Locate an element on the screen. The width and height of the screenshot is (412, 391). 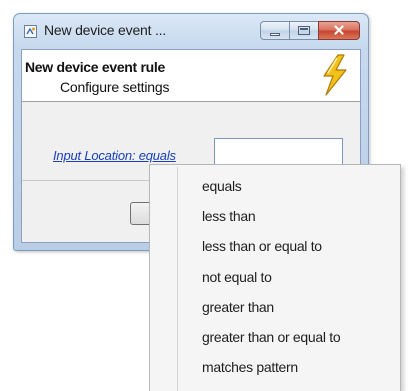
caption-buttons is located at coordinates (310, 31).